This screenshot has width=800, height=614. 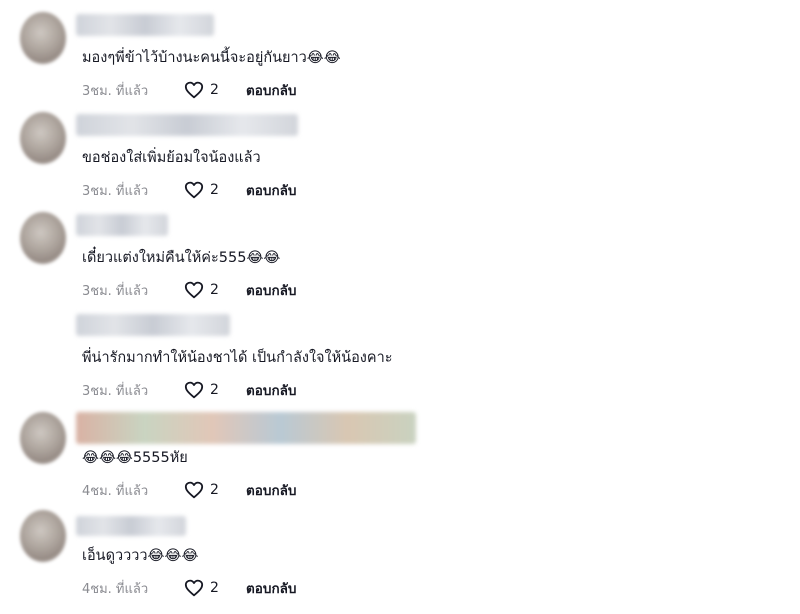 What do you see at coordinates (181, 258) in the screenshot?
I see `comment-text: เดี๋ยวแต่งใหม่คืนให้ค่ะ555😂😂` at bounding box center [181, 258].